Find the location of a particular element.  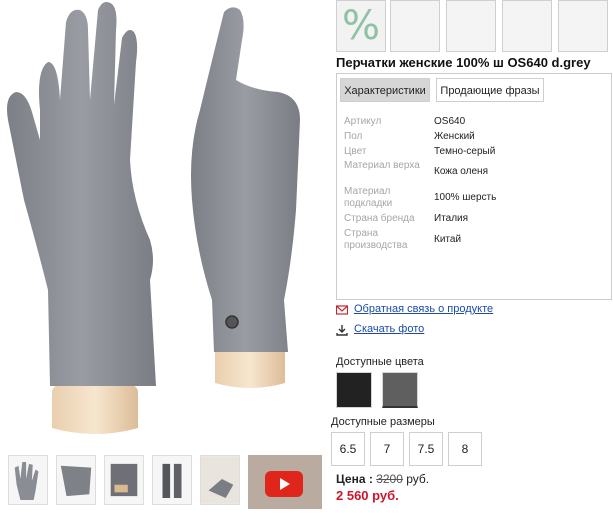

spec-key: Материал верха is located at coordinates (382, 165).